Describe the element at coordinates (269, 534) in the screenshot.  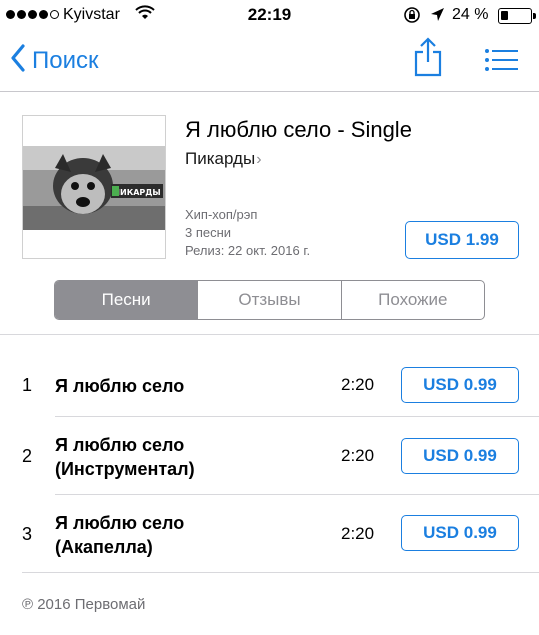
I see `track-row: 3 Я люблю село (Акапелла) 2:20 USD 0.99` at that location.